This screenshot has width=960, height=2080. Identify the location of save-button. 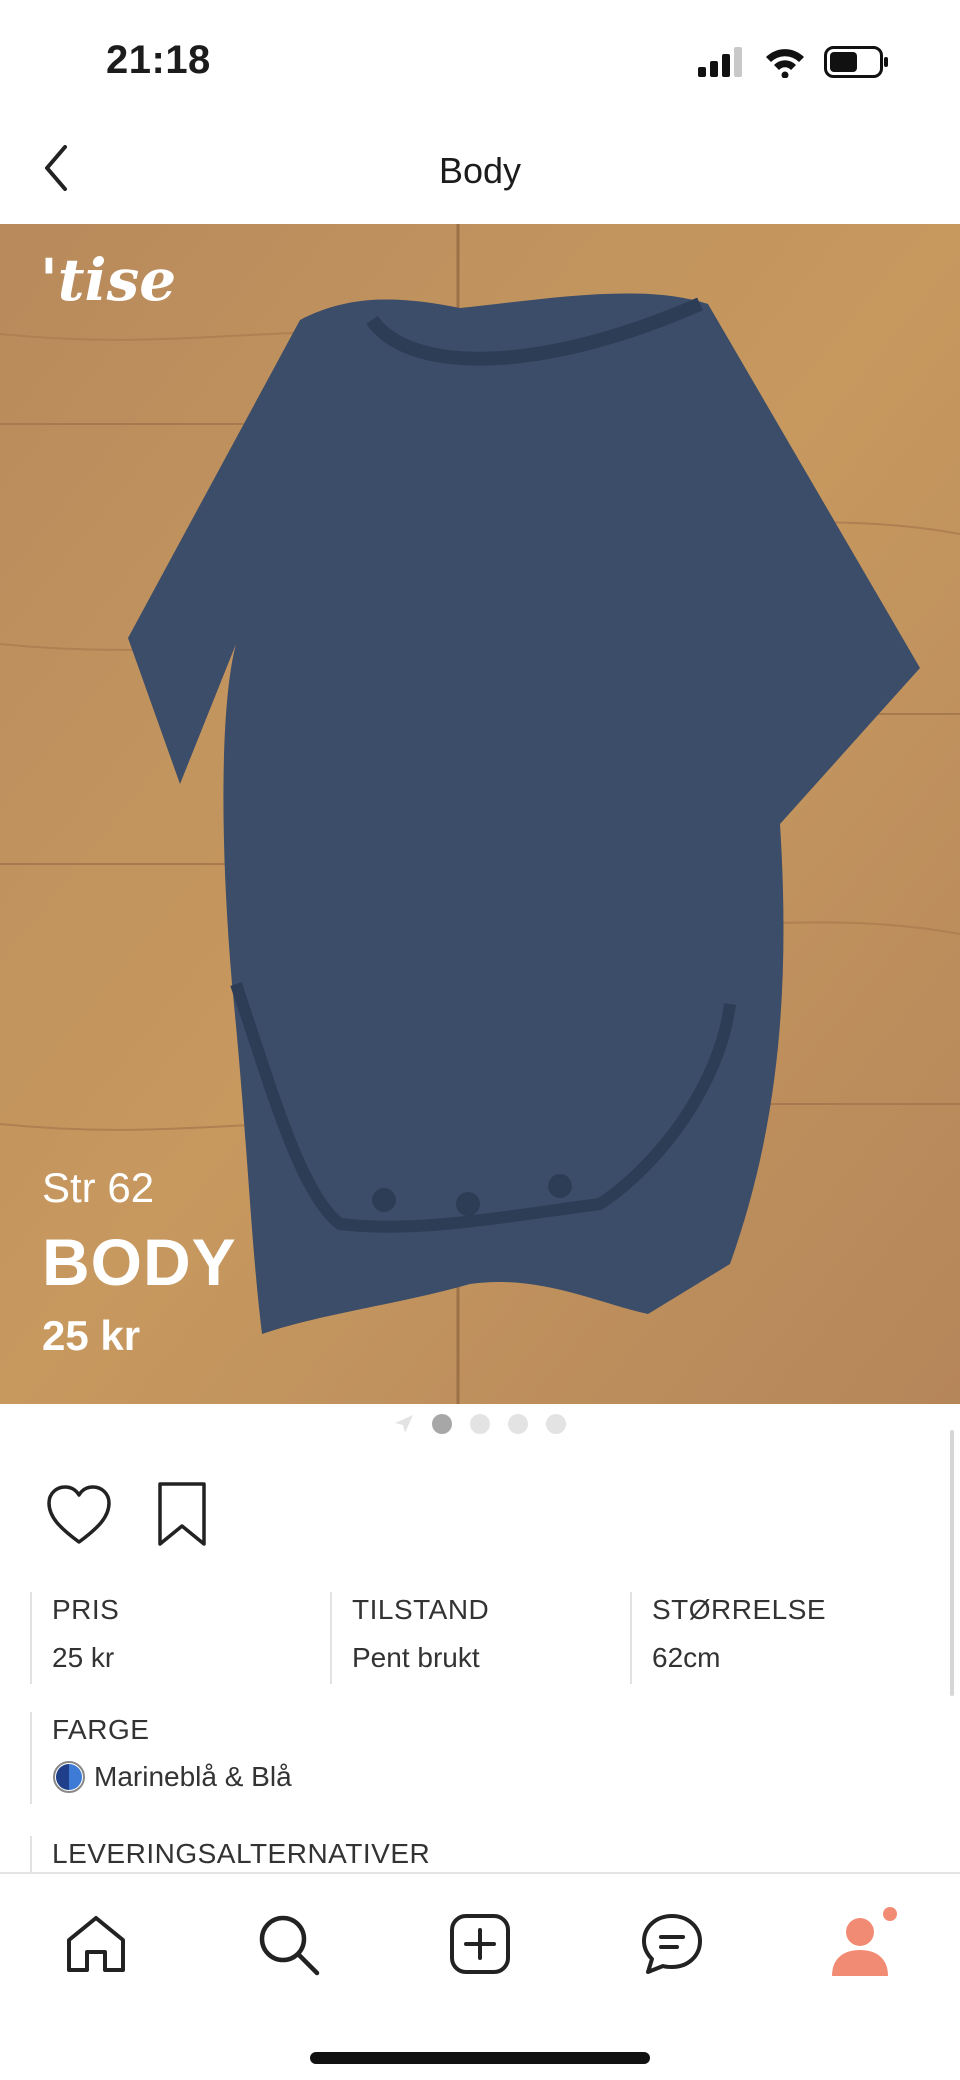
(182, 1514).